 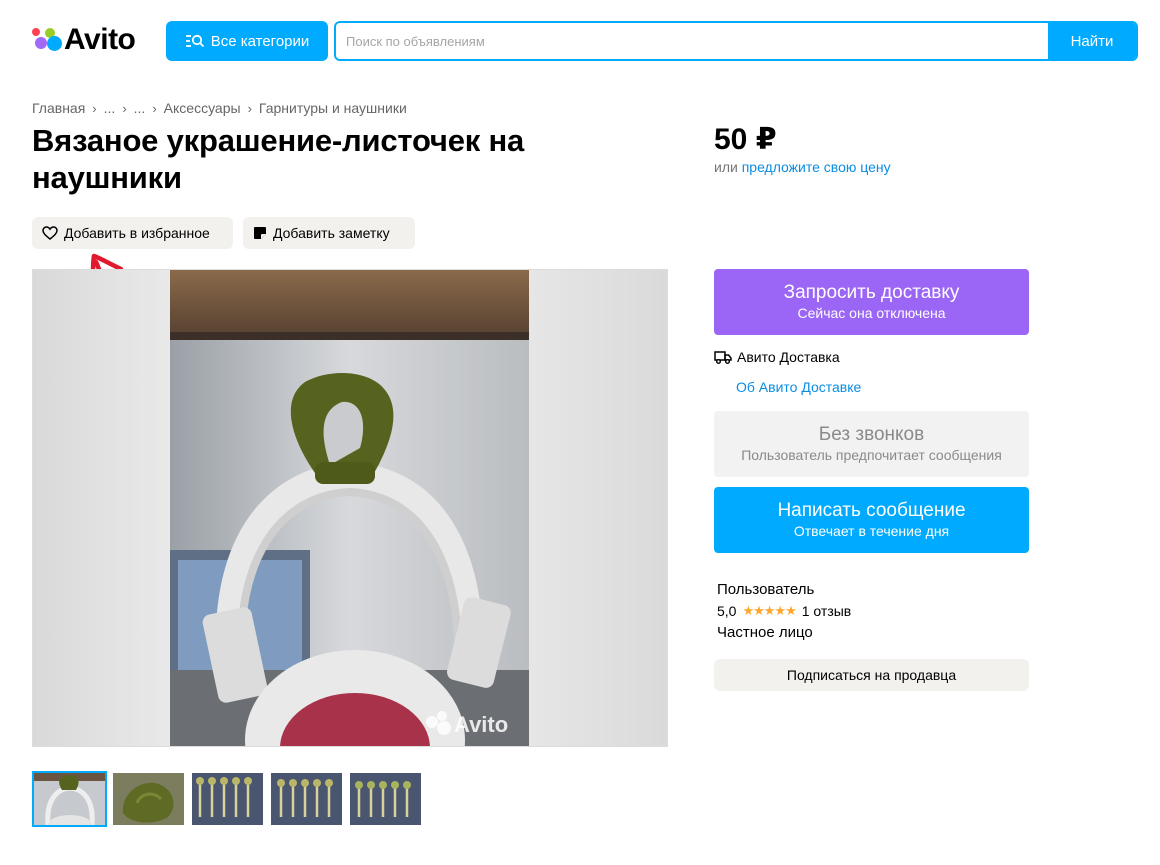 I want to click on write-message-title: Написать сообщение, so click(x=871, y=510).